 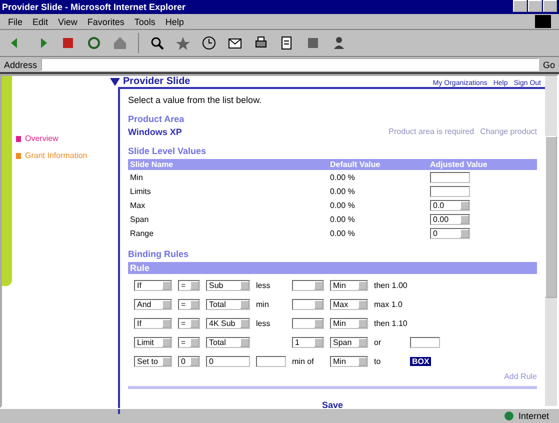 What do you see at coordinates (136, 178) in the screenshot?
I see `table-cell-text: Min` at bounding box center [136, 178].